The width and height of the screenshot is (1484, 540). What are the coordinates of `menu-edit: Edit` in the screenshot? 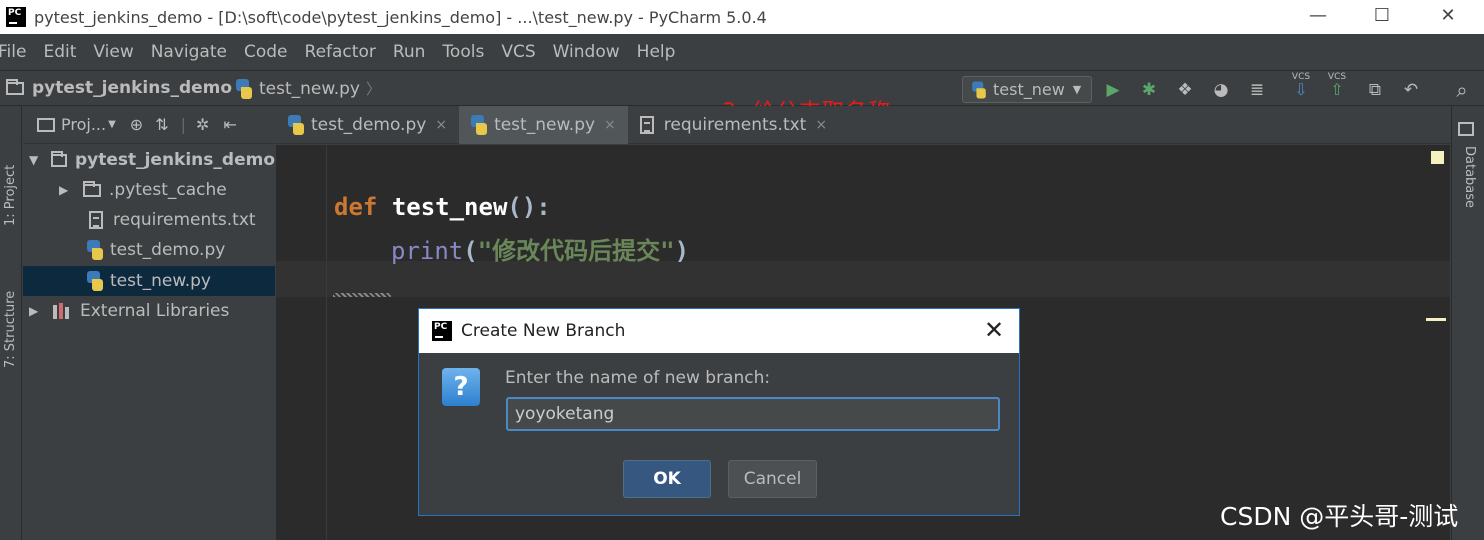 It's located at (59, 52).